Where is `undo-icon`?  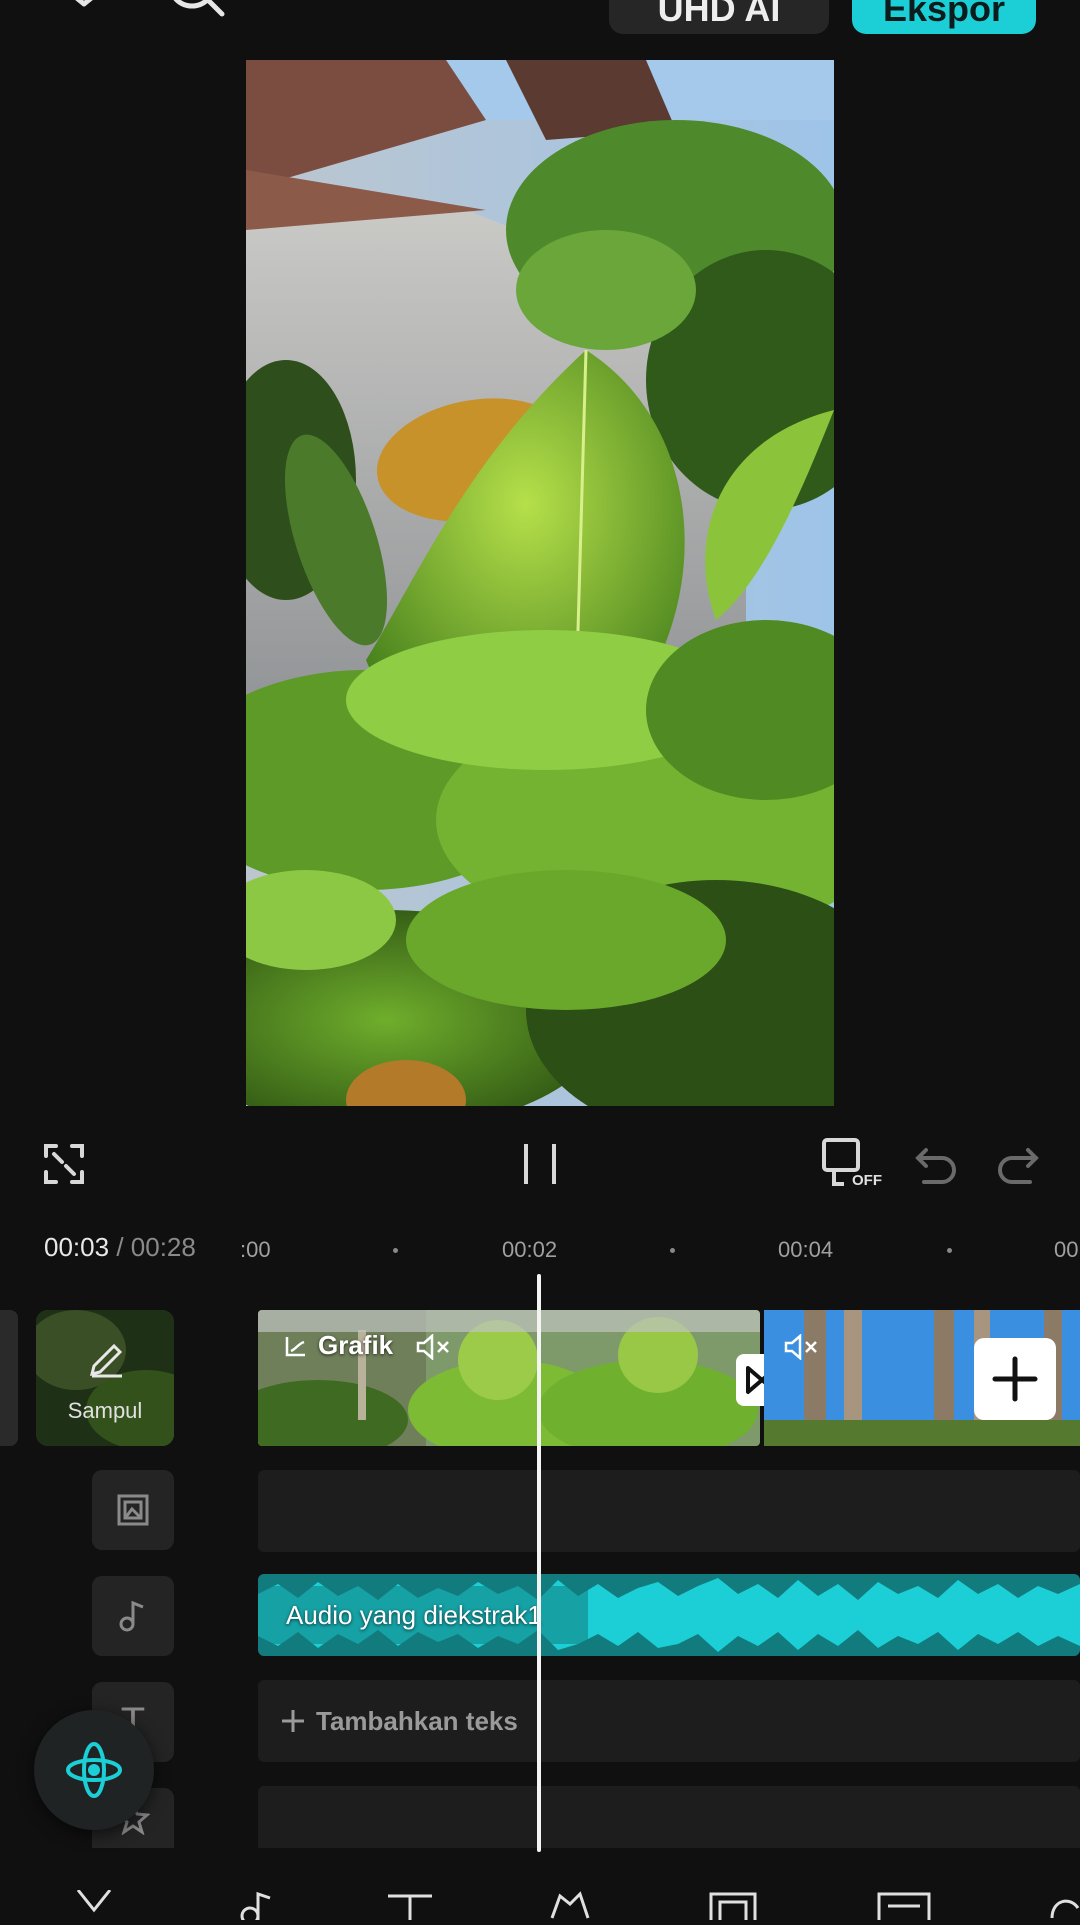 undo-icon is located at coordinates (935, 1166).